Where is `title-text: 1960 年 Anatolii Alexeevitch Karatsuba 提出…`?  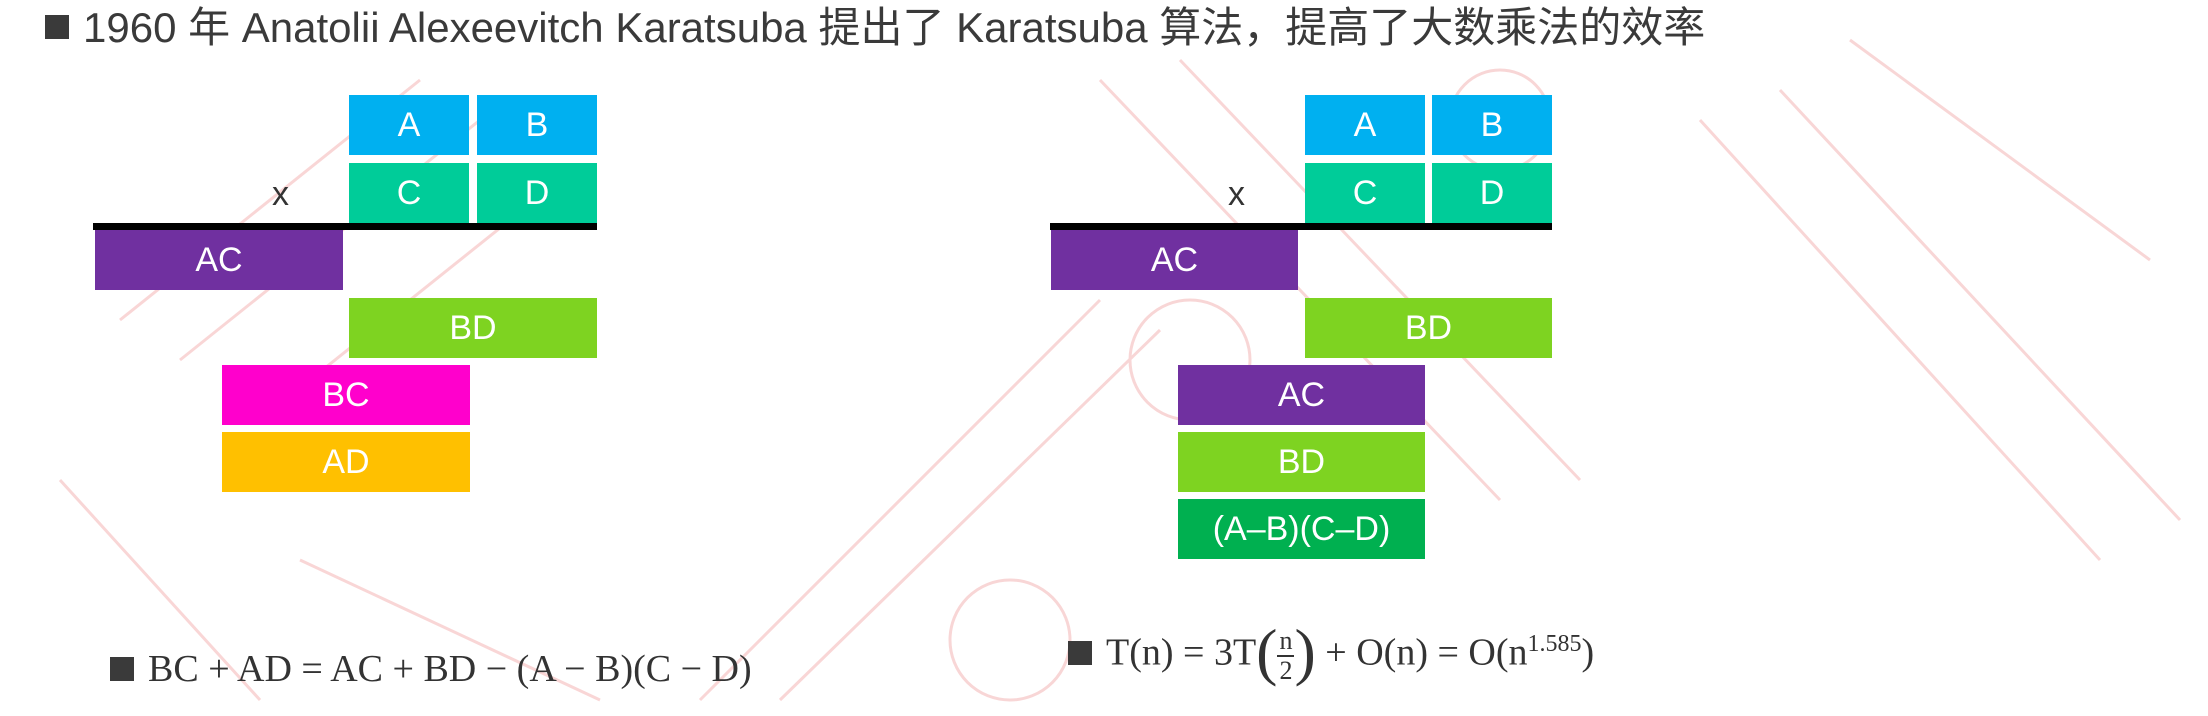
title-text: 1960 年 Anatolii Alexeevitch Karatsuba 提出… is located at coordinates (894, 27).